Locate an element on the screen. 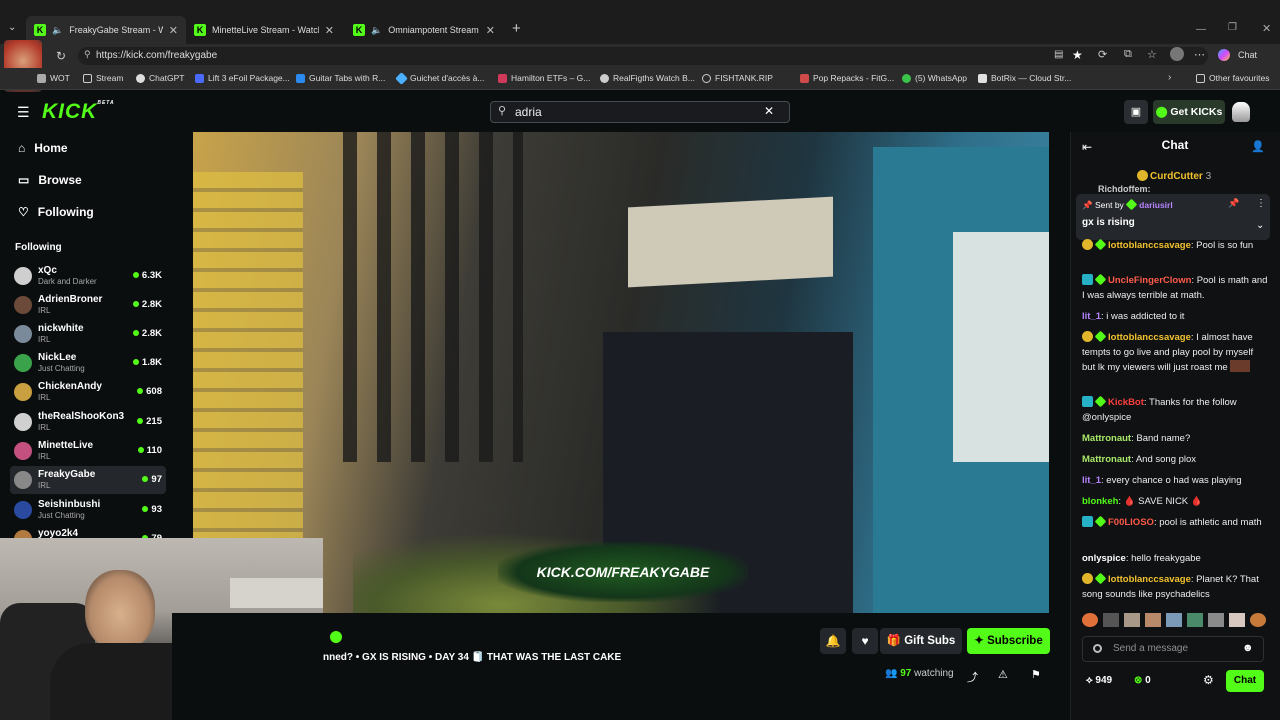 The width and height of the screenshot is (1280, 720). chat-message: onlyspice: hello freakygabe is located at coordinates (1175, 558).